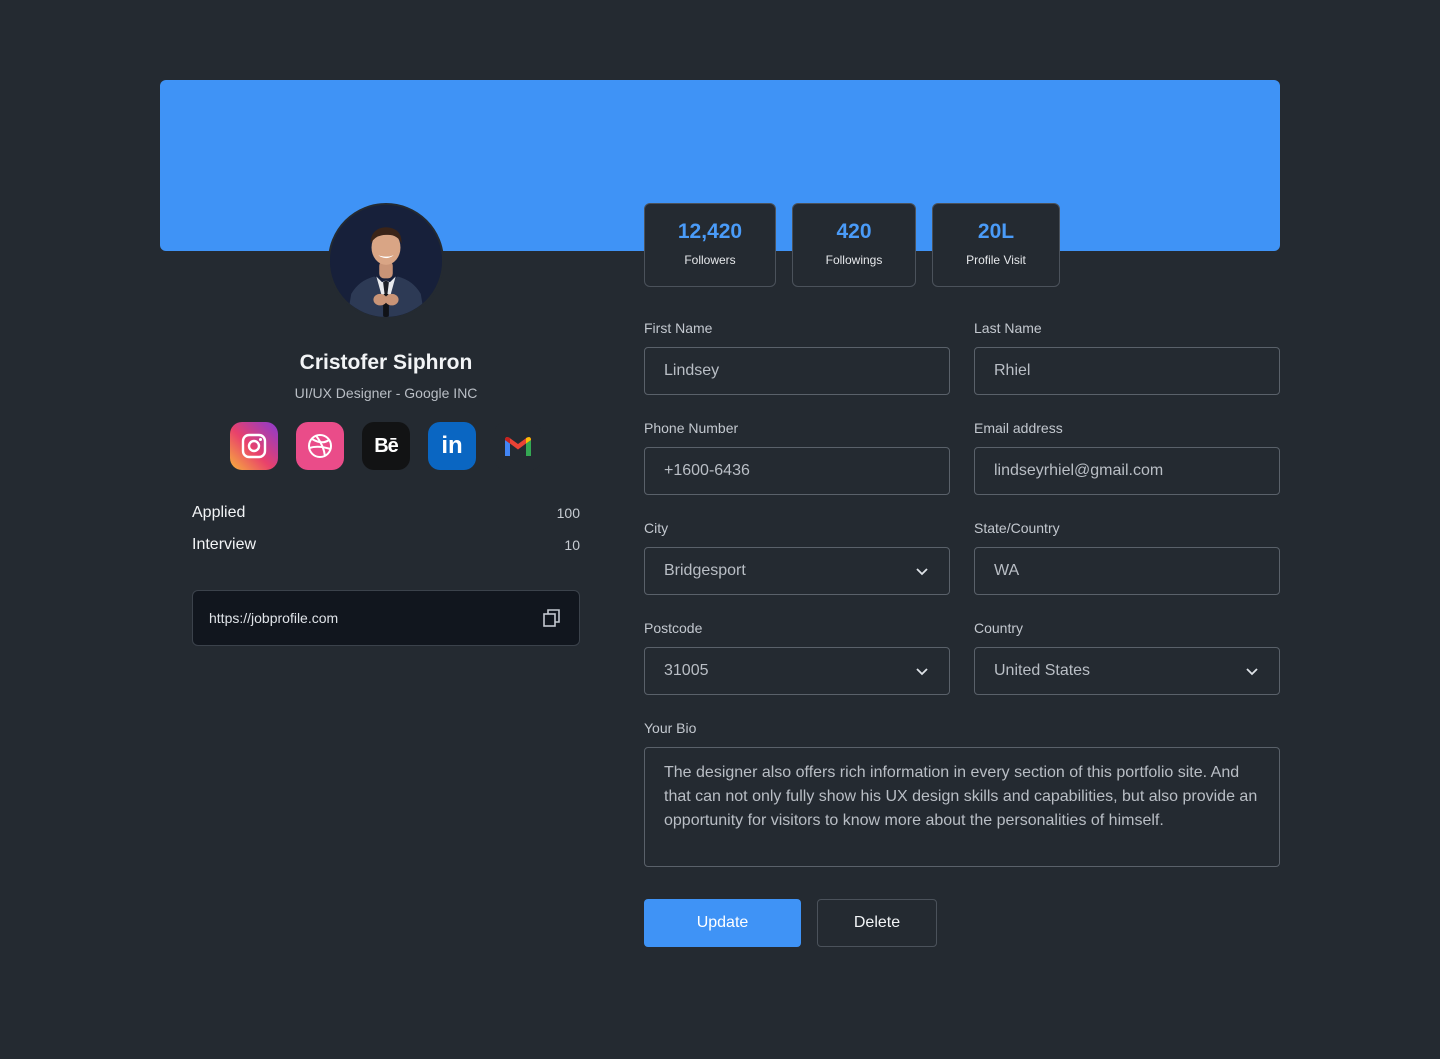 This screenshot has height=1059, width=1440. I want to click on profile-link-box: https://jobprofile.com, so click(386, 618).